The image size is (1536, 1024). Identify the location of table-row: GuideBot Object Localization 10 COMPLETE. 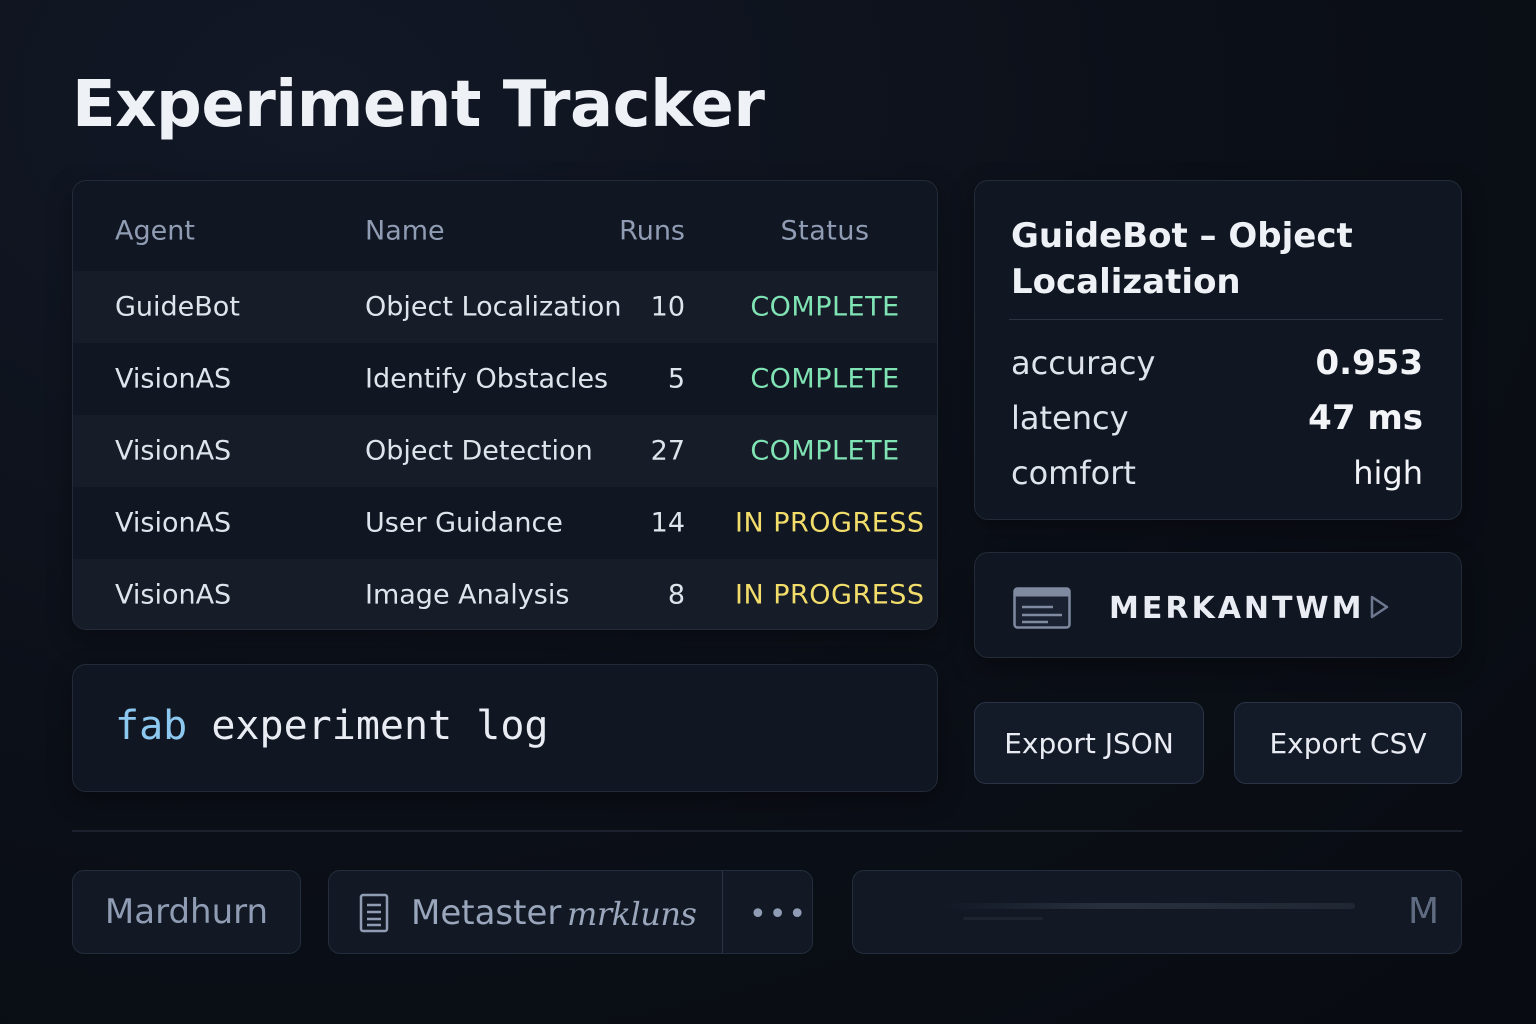
(505, 307).